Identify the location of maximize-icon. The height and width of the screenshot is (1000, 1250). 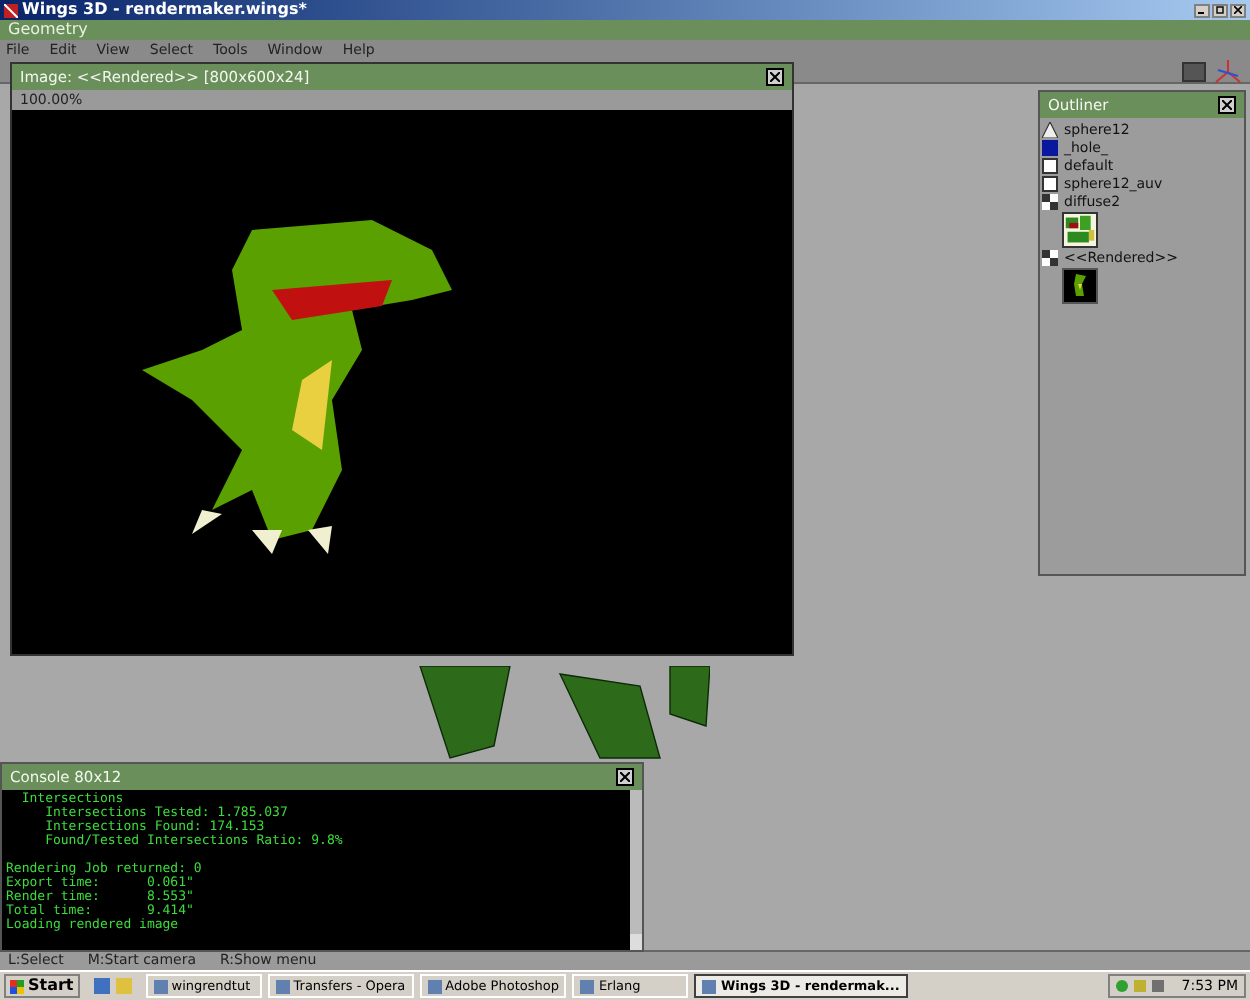
(1220, 10).